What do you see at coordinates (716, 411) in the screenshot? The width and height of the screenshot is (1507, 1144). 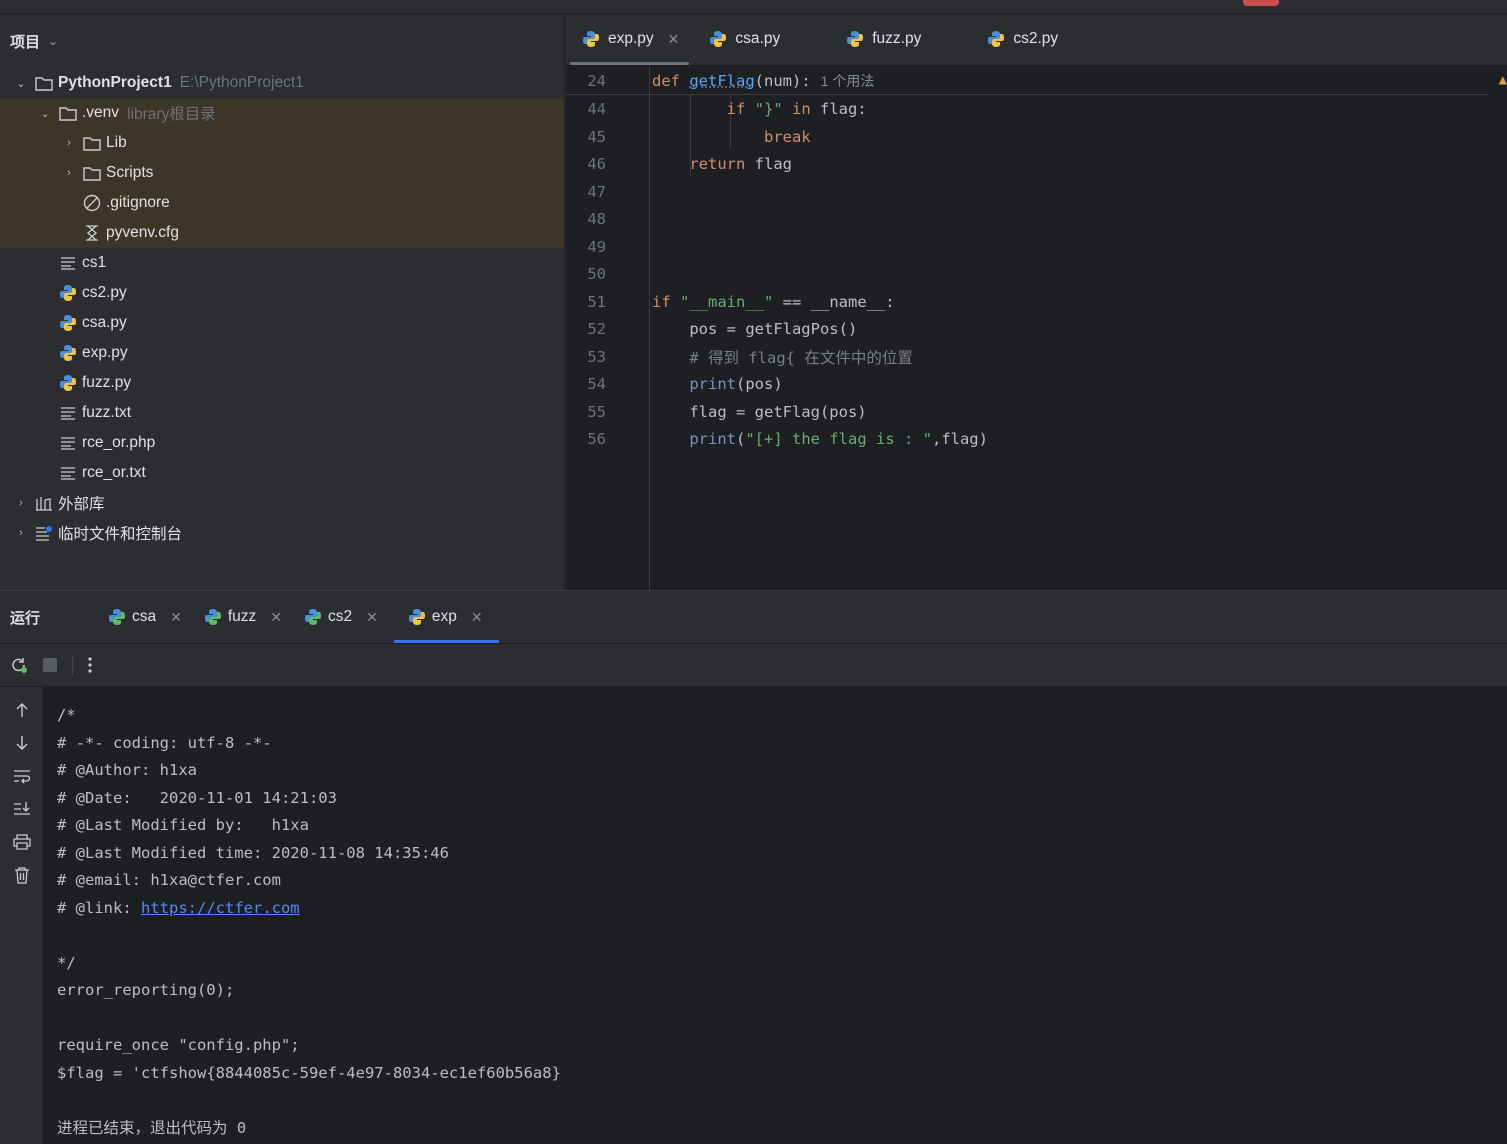 I see `code-line: 55 flag = getFlag(pos)` at bounding box center [716, 411].